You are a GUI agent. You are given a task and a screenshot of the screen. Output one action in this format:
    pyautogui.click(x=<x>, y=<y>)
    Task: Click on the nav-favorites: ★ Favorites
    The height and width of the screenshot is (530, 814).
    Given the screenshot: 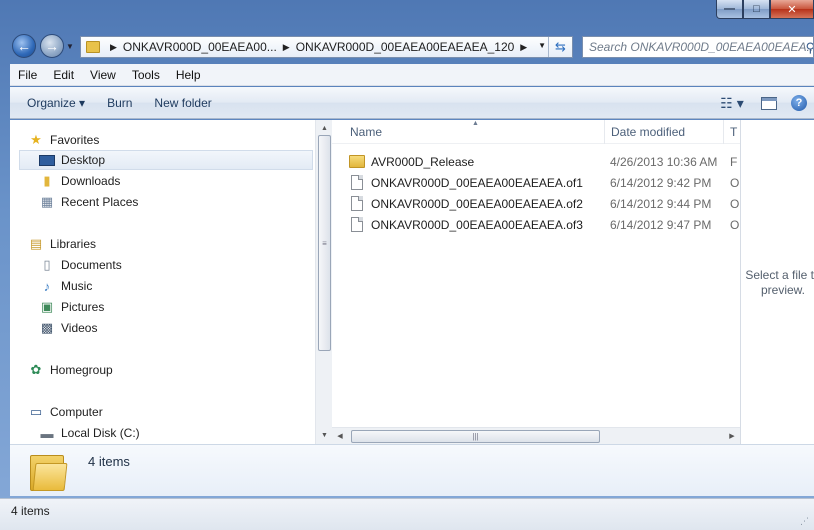 What is the action you would take?
    pyautogui.click(x=63, y=140)
    